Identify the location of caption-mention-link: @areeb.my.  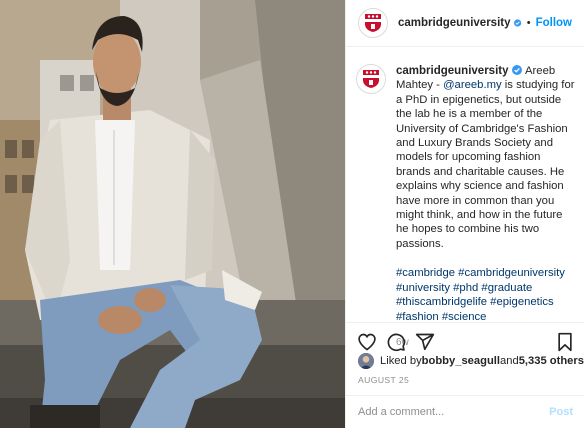
(472, 85).